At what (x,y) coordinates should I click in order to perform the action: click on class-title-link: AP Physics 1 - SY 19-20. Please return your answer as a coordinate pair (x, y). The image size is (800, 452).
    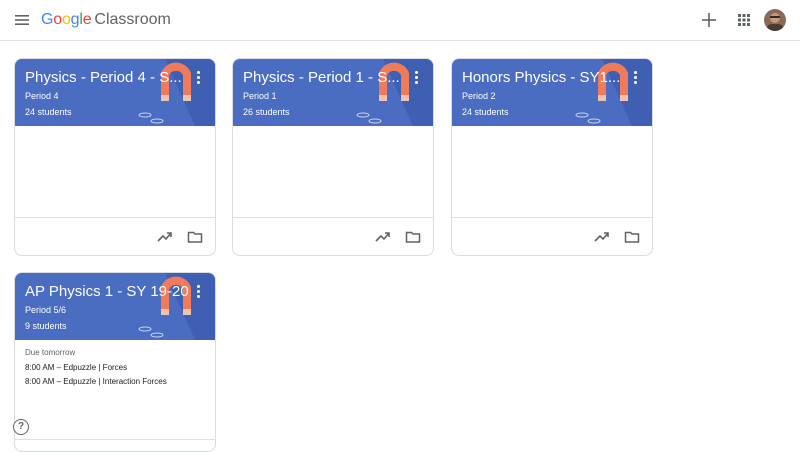
    Looking at the image, I should click on (107, 292).